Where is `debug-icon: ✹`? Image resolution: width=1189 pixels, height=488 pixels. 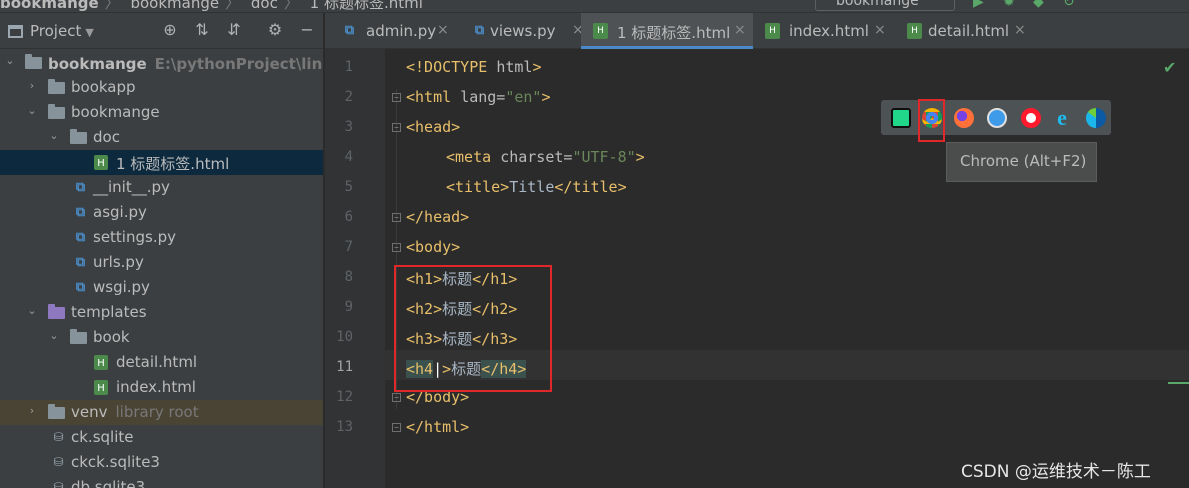 debug-icon: ✹ is located at coordinates (1009, 5).